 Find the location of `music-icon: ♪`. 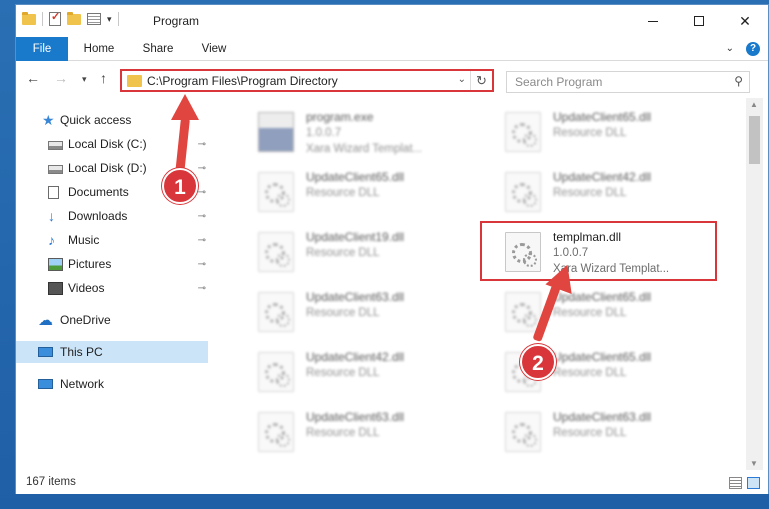

music-icon: ♪ is located at coordinates (51, 239).